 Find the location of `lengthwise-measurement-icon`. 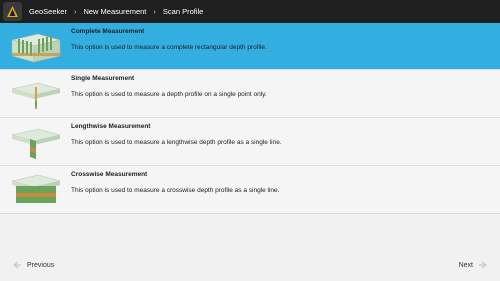

lengthwise-measurement-icon is located at coordinates (36, 143).